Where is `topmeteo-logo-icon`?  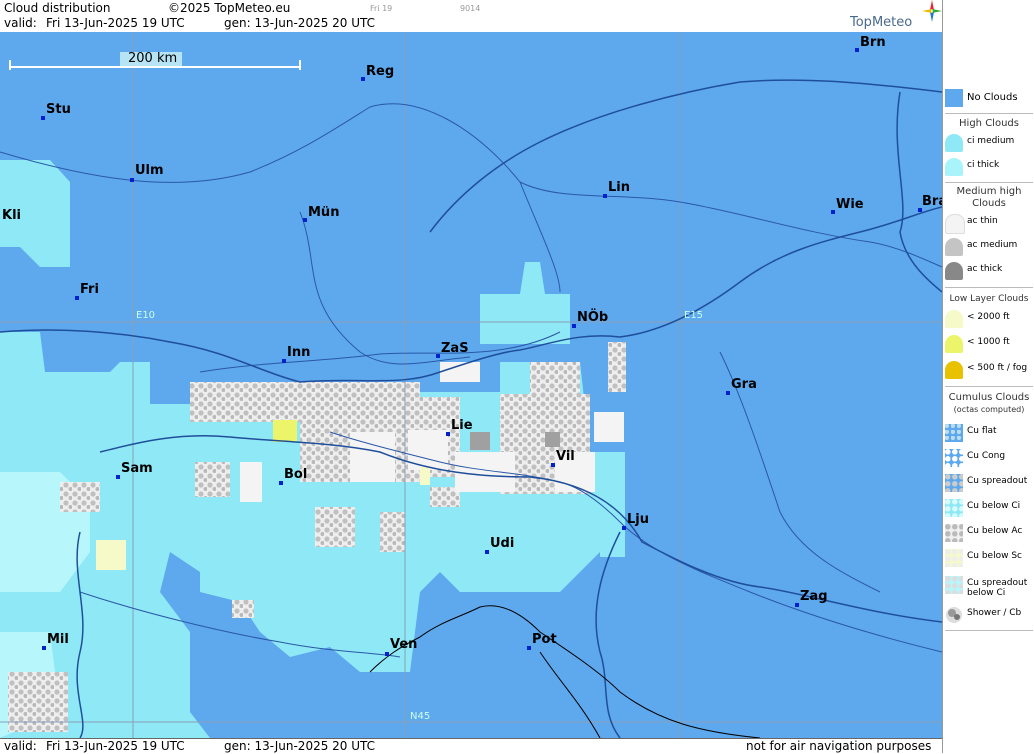 topmeteo-logo-icon is located at coordinates (932, 11).